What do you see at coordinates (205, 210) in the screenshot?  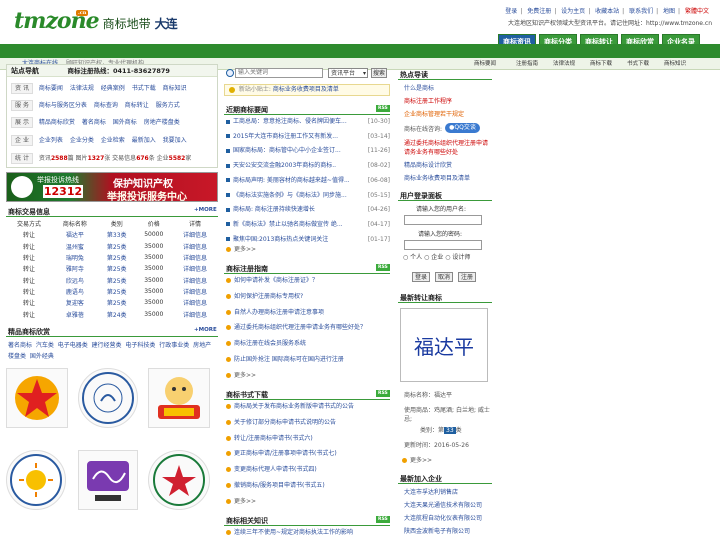 I see `trade-more-link: +MORE` at bounding box center [205, 210].